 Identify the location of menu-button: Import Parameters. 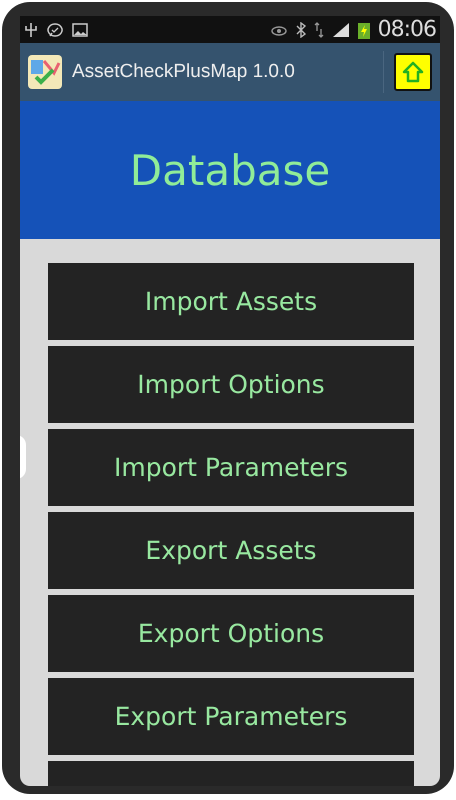
(231, 467).